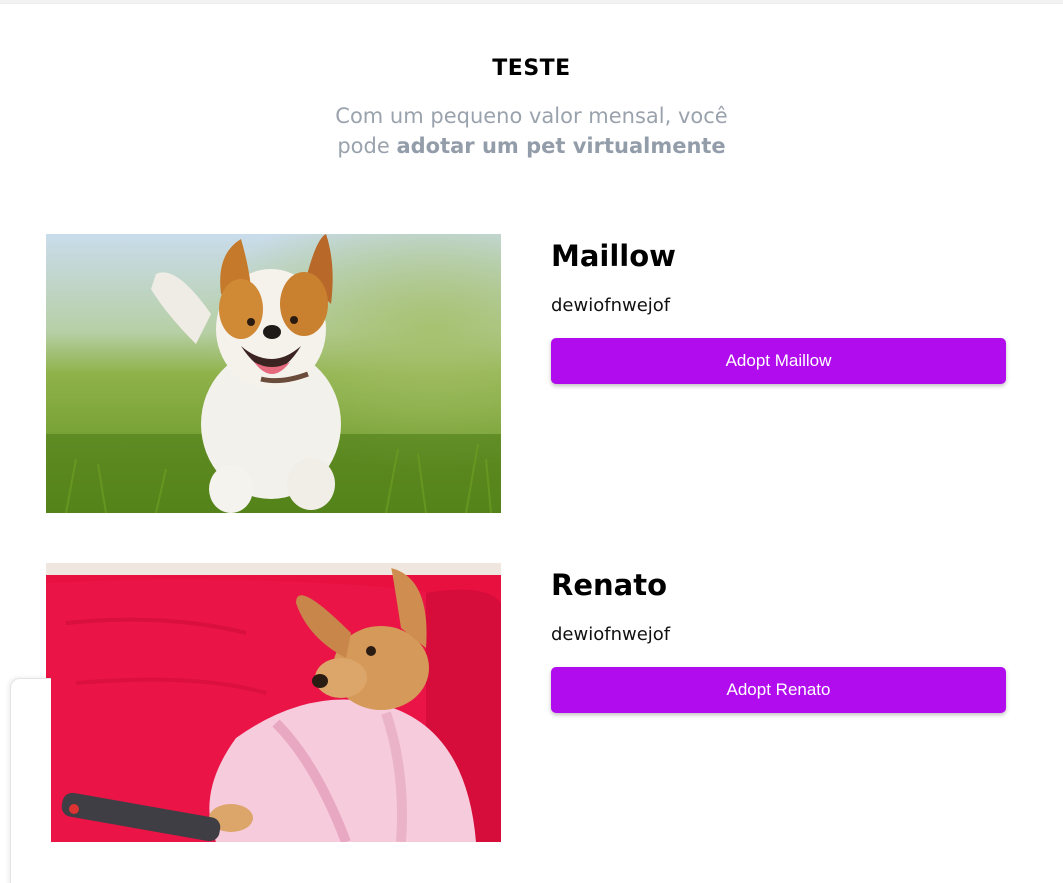 This screenshot has width=1063, height=883. I want to click on side-panel-edge, so click(30, 780).